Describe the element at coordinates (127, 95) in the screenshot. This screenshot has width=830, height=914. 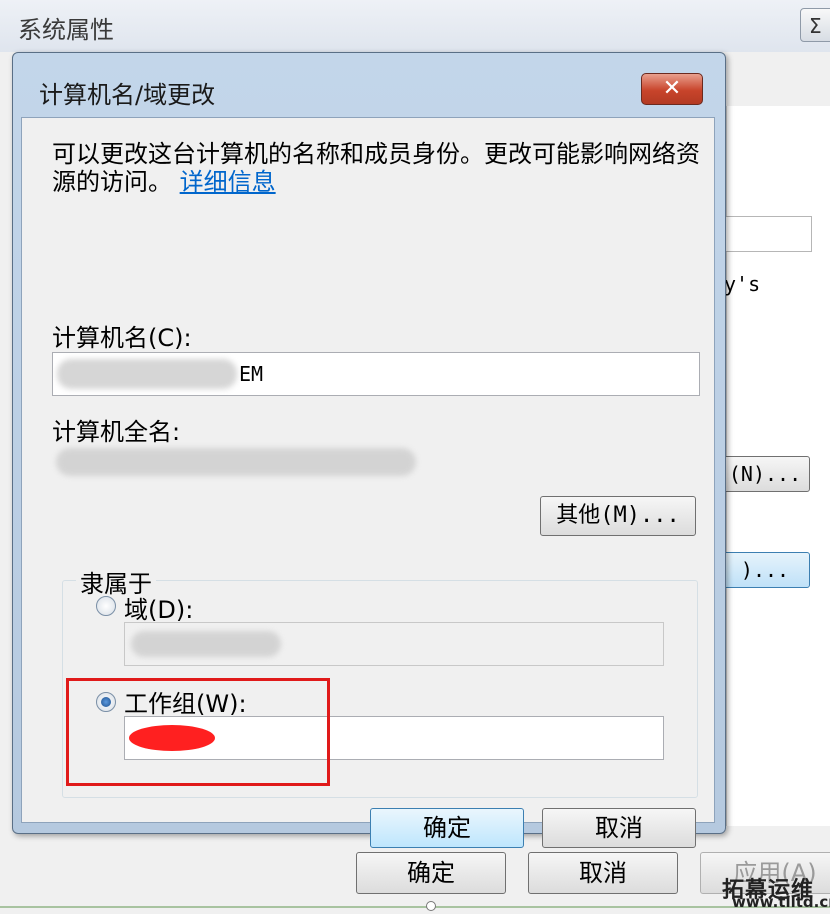
I see `dialog-title: 计算机名/域更改` at that location.